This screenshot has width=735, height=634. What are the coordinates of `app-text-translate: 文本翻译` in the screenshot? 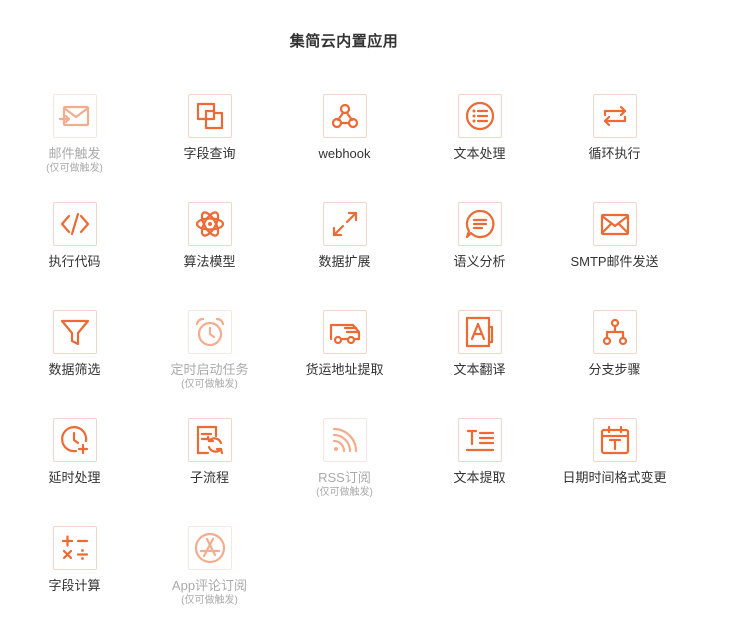 It's located at (479, 364).